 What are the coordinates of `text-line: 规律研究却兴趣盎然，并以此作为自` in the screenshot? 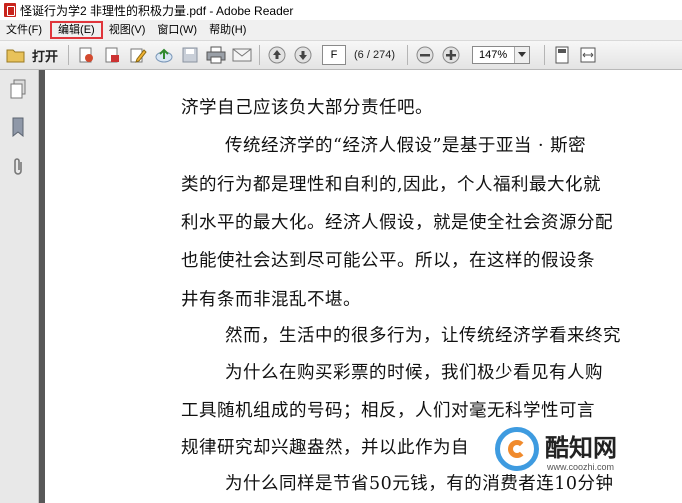 It's located at (325, 448).